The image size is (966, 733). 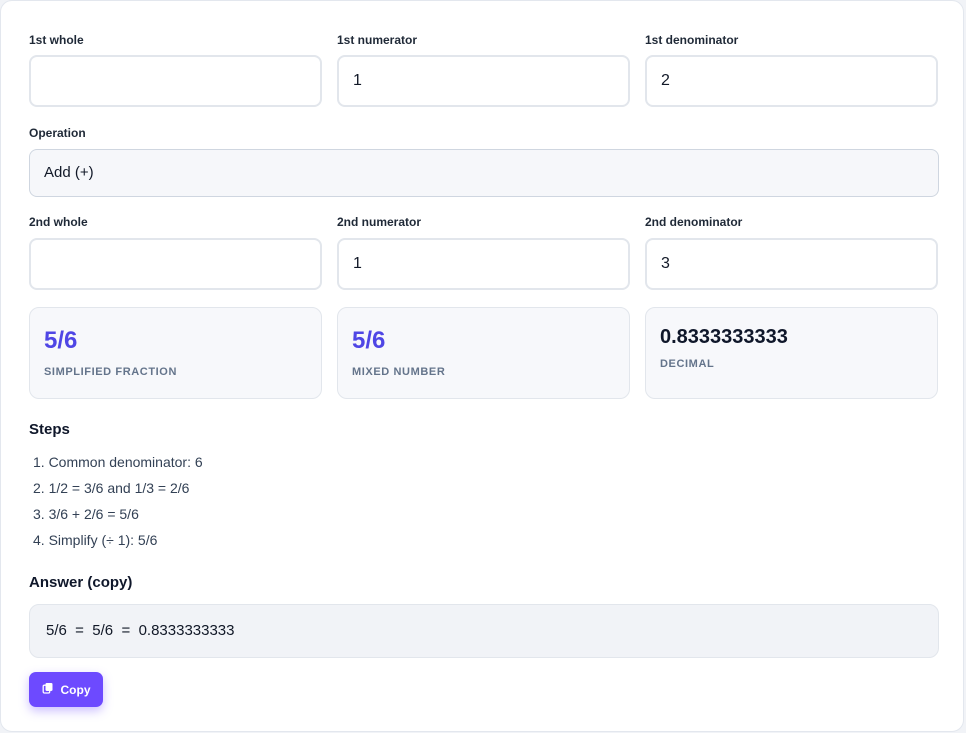 What do you see at coordinates (175, 264) in the screenshot?
I see `second-whole-input` at bounding box center [175, 264].